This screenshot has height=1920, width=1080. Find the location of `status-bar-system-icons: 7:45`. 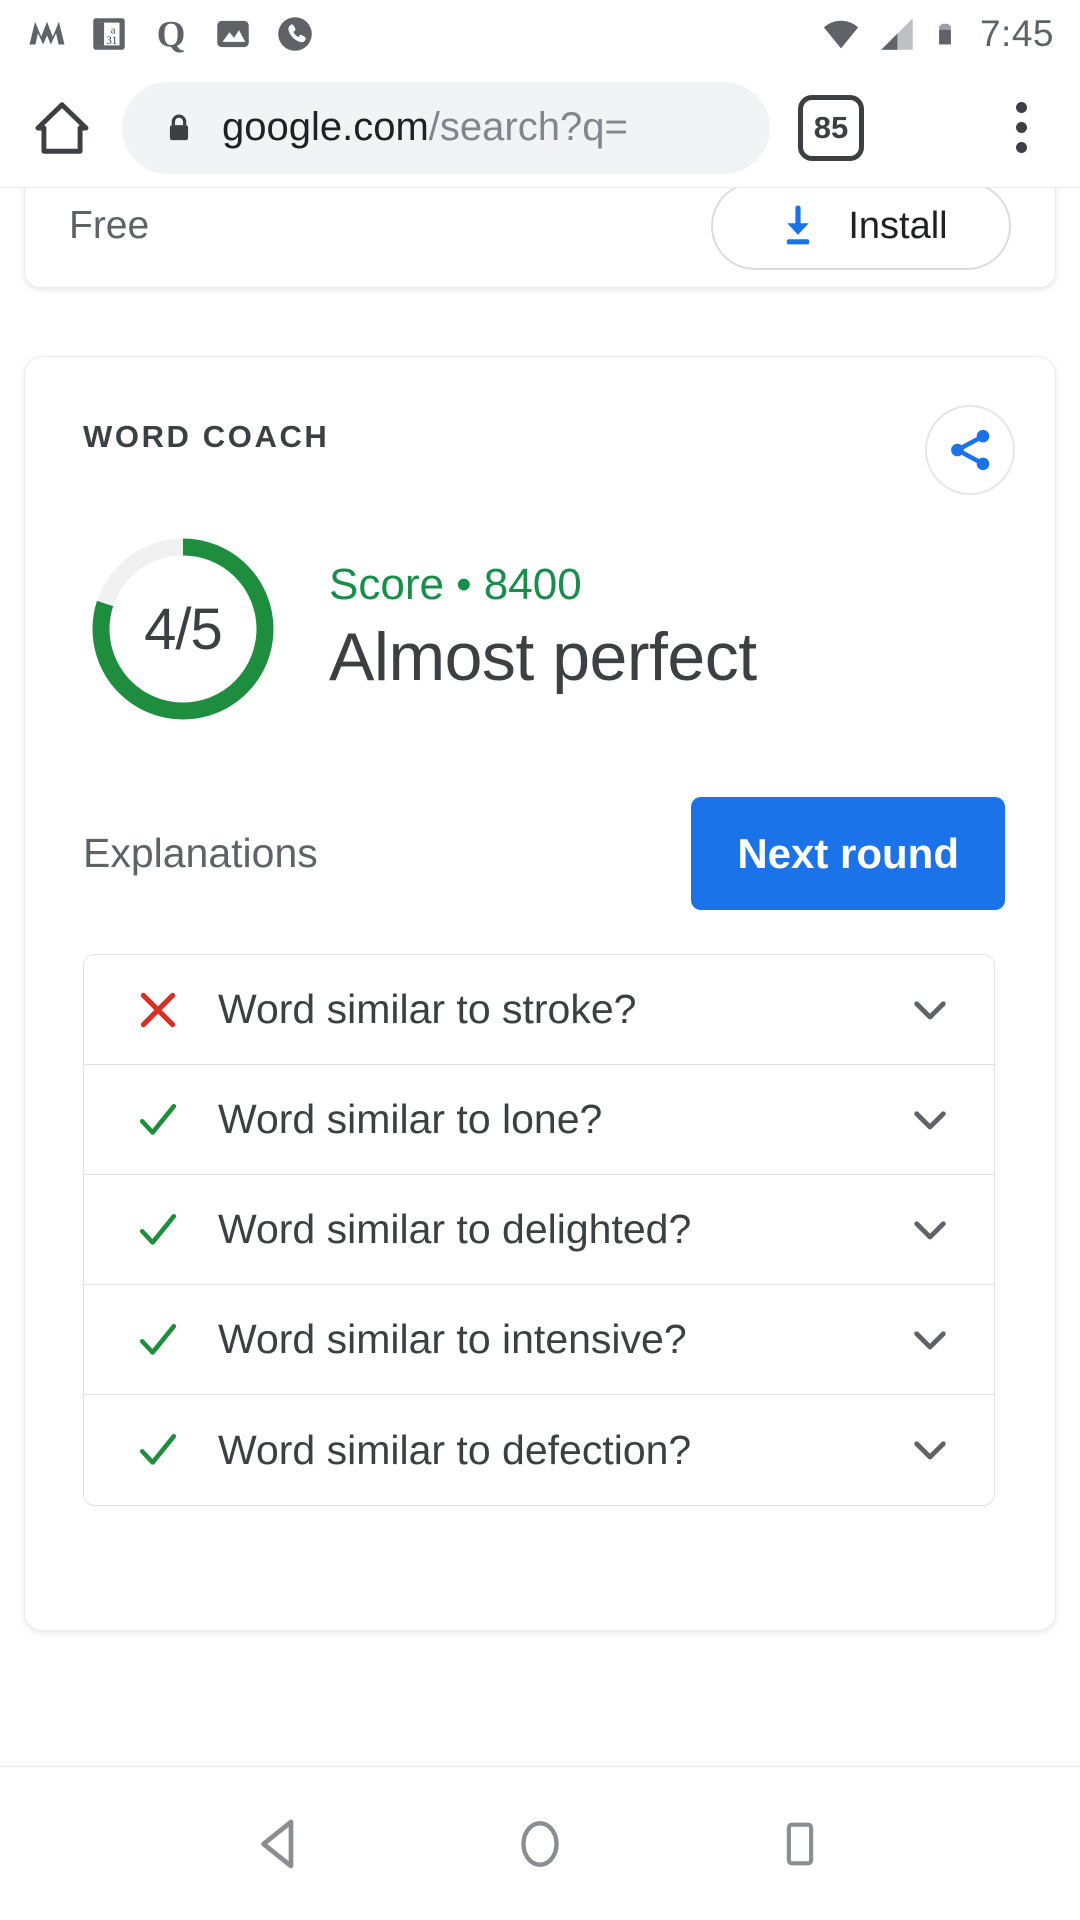

status-bar-system-icons: 7:45 is located at coordinates (937, 34).